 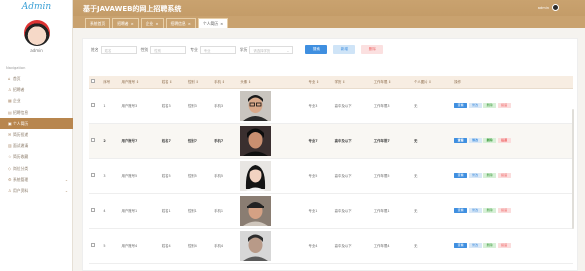 What do you see at coordinates (344, 49) in the screenshot?
I see `add-button: 新增` at bounding box center [344, 49].